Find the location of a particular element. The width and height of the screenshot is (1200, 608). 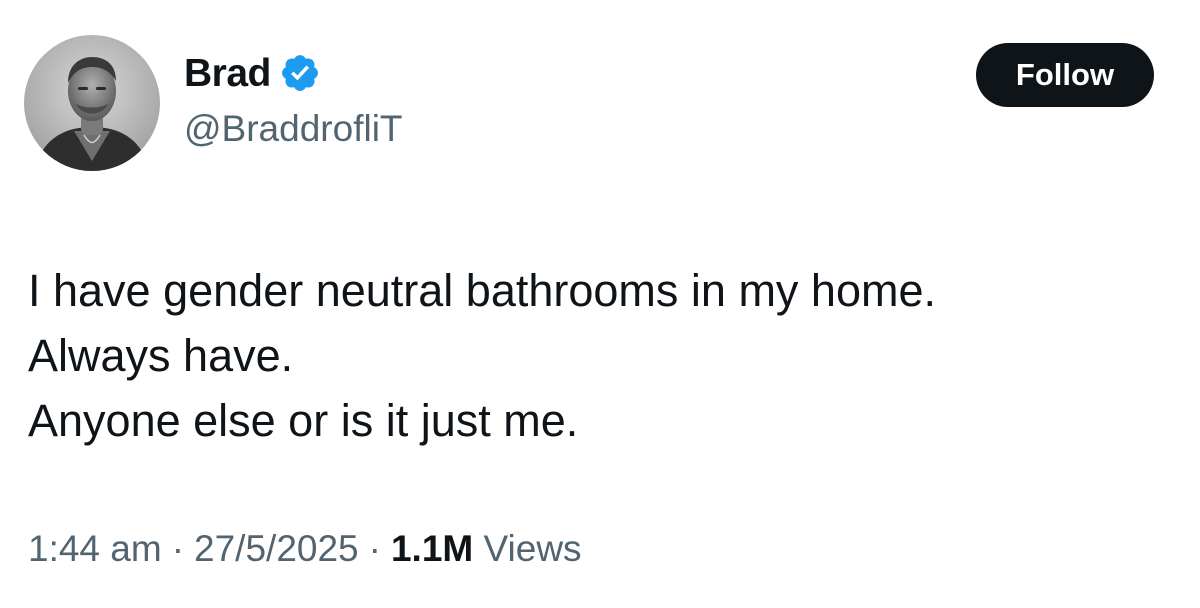

avatar is located at coordinates (92, 103).